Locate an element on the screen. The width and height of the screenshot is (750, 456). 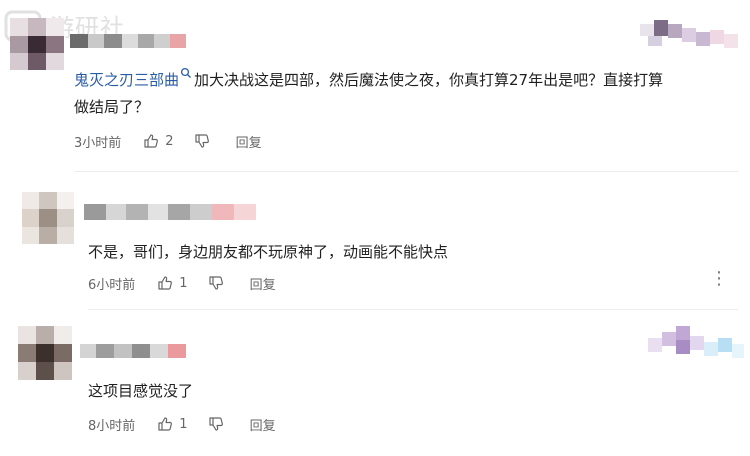
timestamp: 6小时前 is located at coordinates (112, 285).